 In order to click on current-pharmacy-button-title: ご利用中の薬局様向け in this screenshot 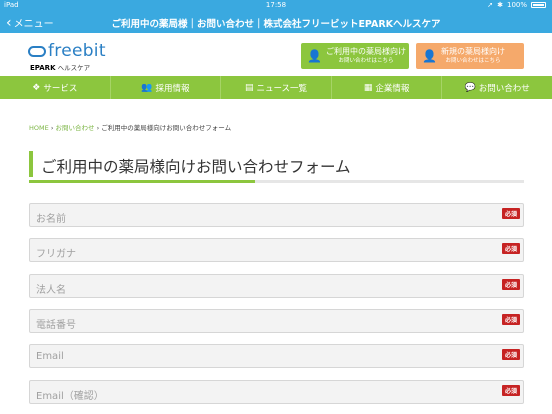, I will do `click(365, 51)`.